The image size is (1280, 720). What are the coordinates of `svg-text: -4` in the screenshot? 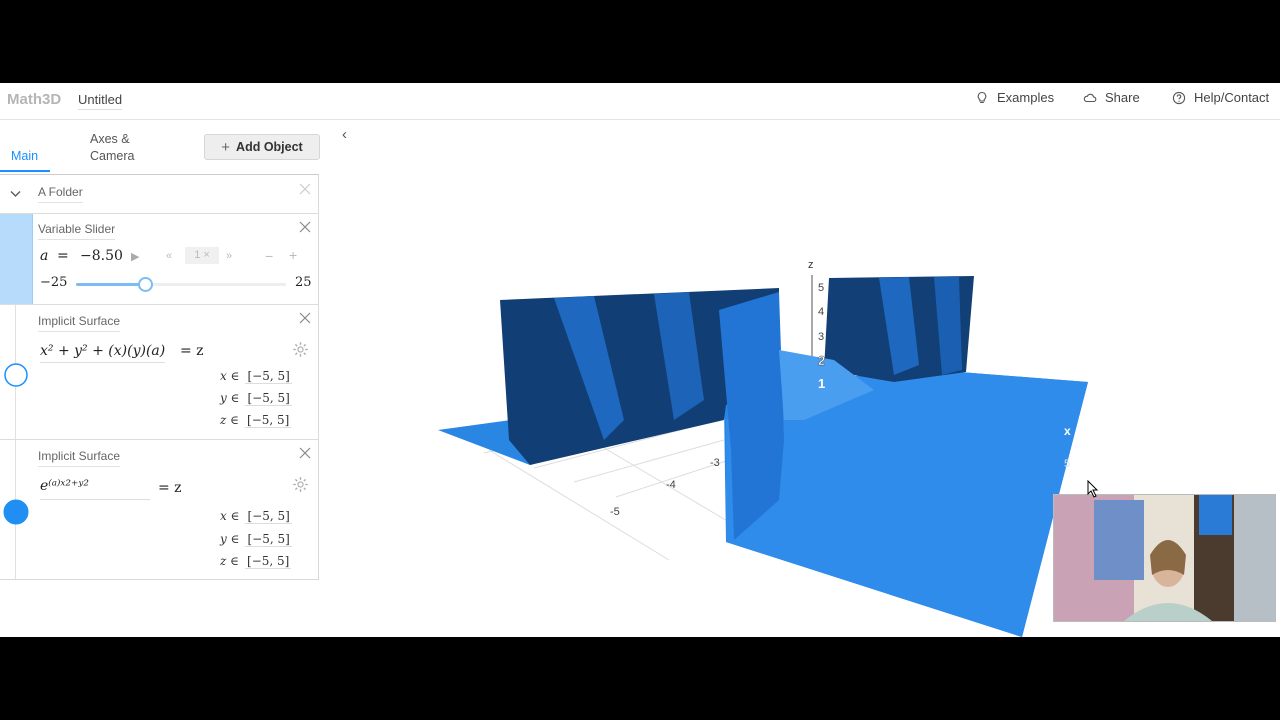 It's located at (671, 485).